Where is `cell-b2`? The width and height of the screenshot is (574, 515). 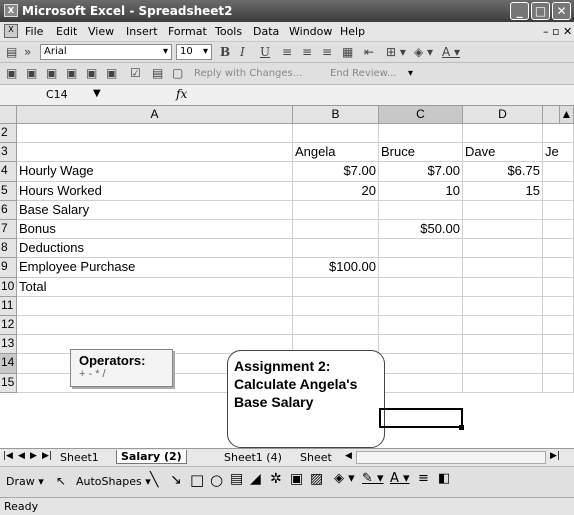 cell-b2 is located at coordinates (336, 134).